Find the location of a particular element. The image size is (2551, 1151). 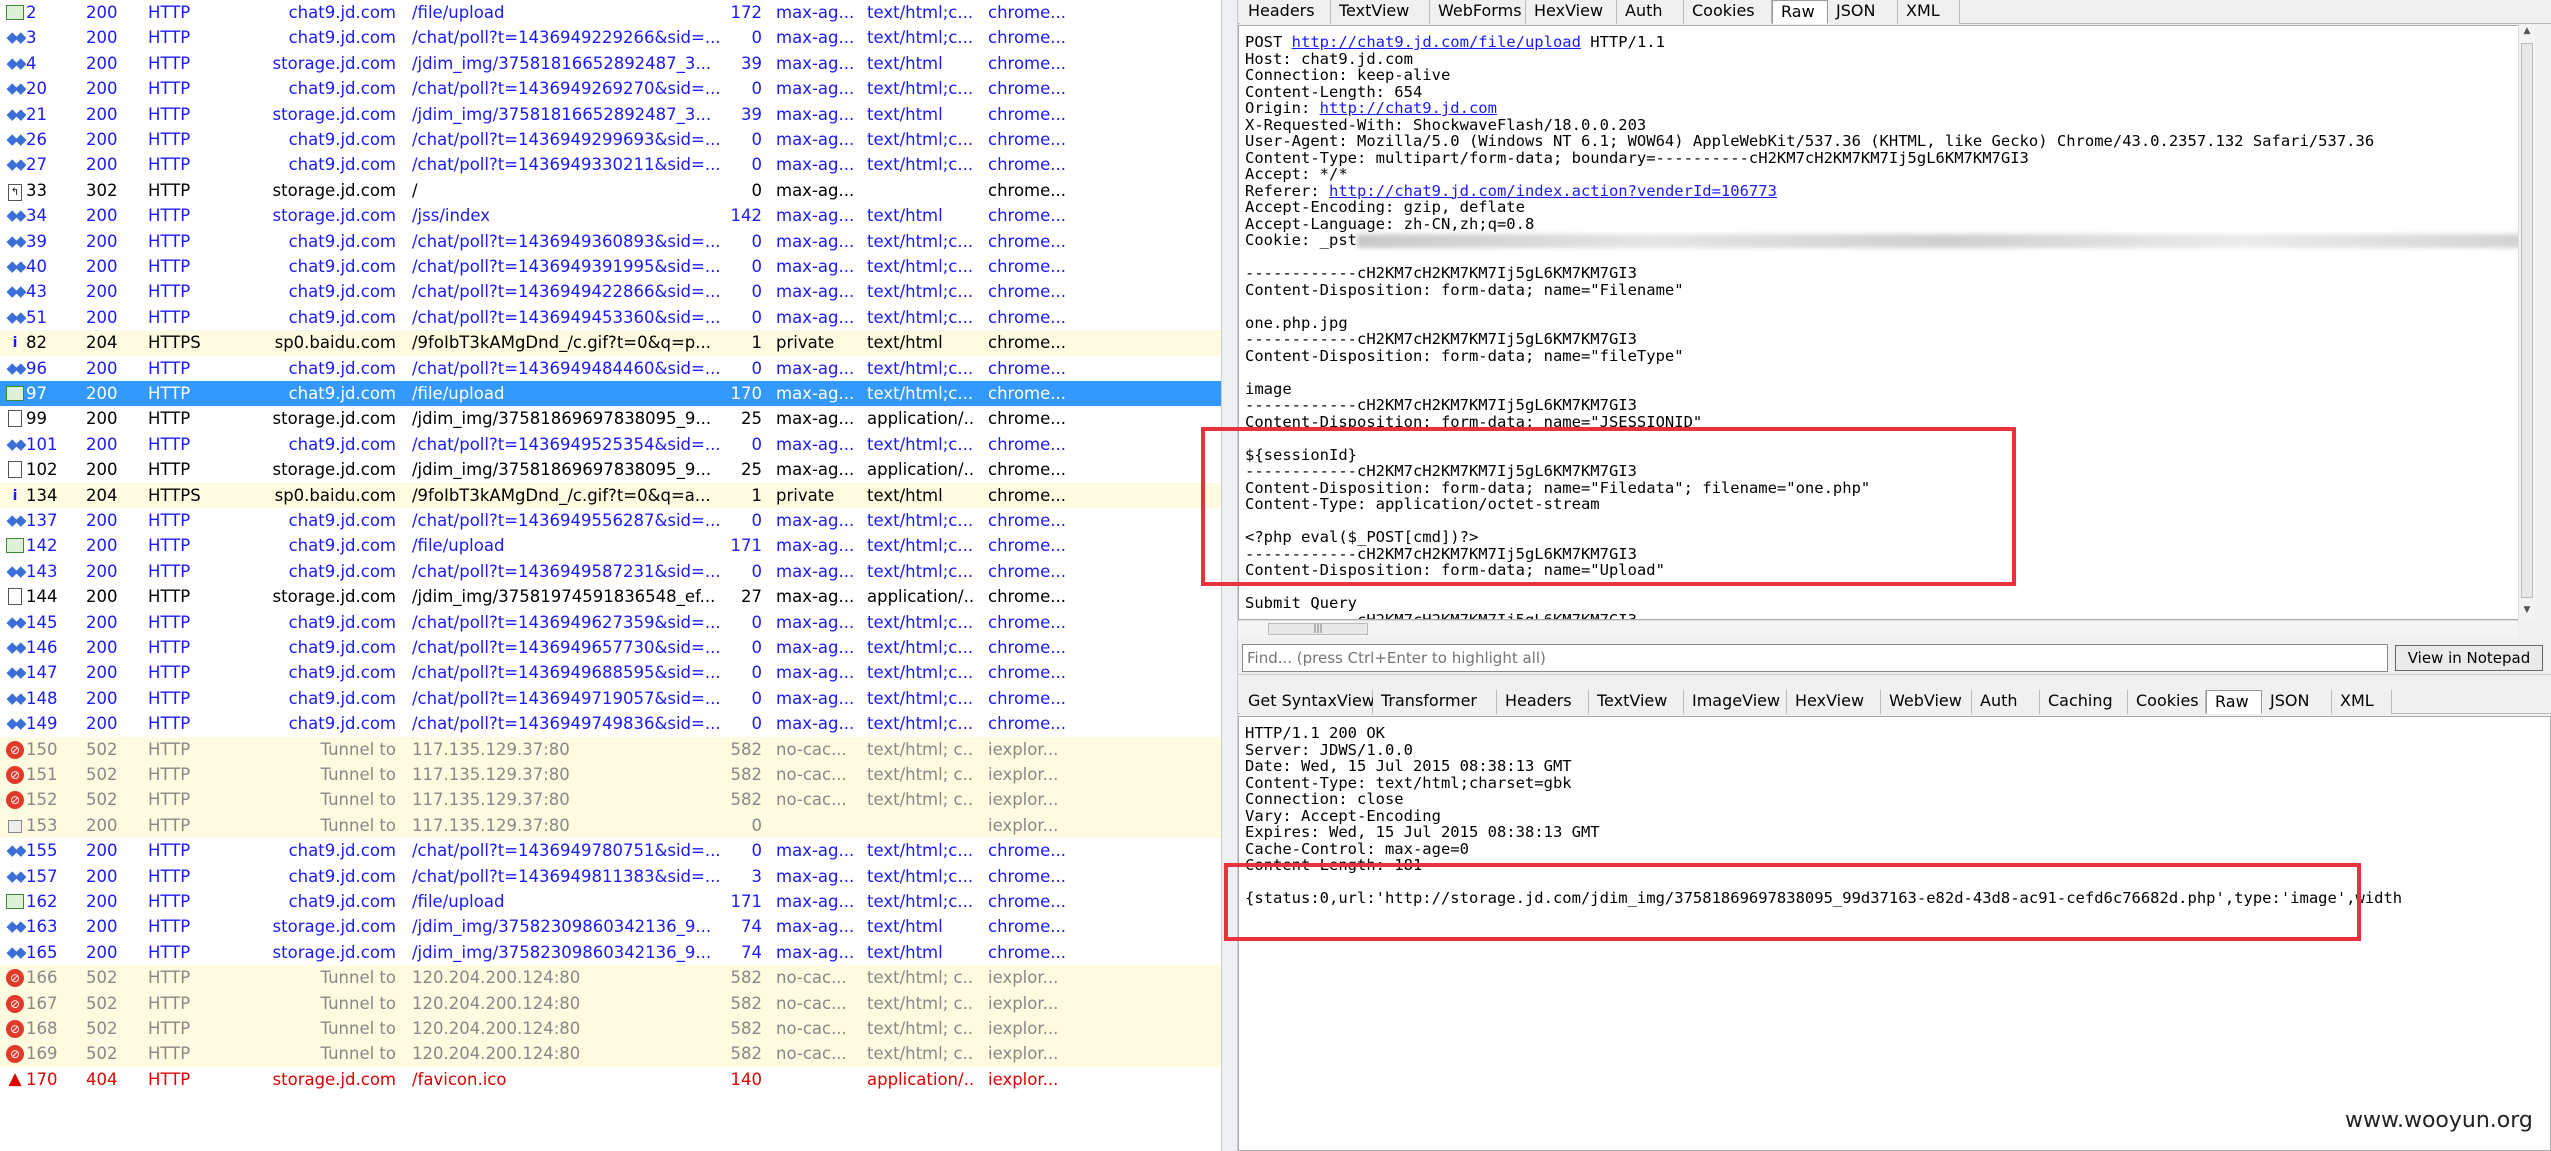

request-horizontal-scrollbar: ||| is located at coordinates (1878, 628).